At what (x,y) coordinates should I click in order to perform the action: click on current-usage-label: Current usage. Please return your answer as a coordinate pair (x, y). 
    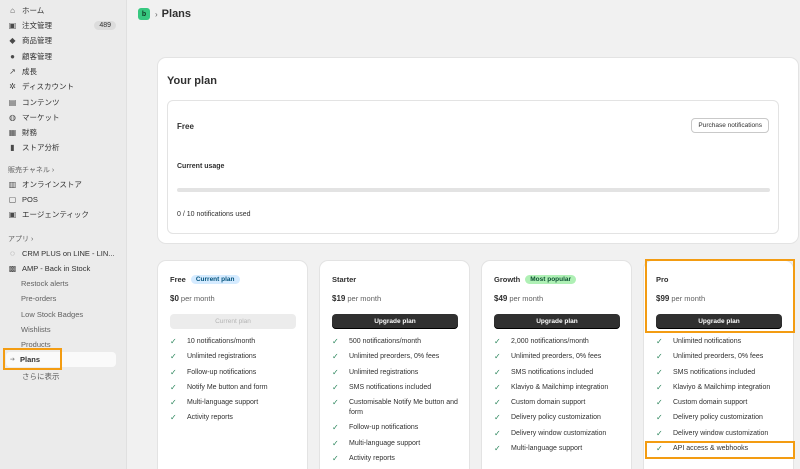
    Looking at the image, I should click on (201, 166).